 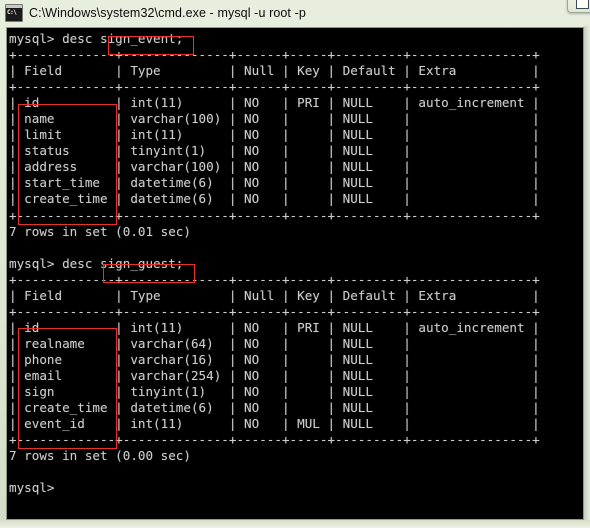 What do you see at coordinates (295, 524) in the screenshot?
I see `desktop-background-bottom` at bounding box center [295, 524].